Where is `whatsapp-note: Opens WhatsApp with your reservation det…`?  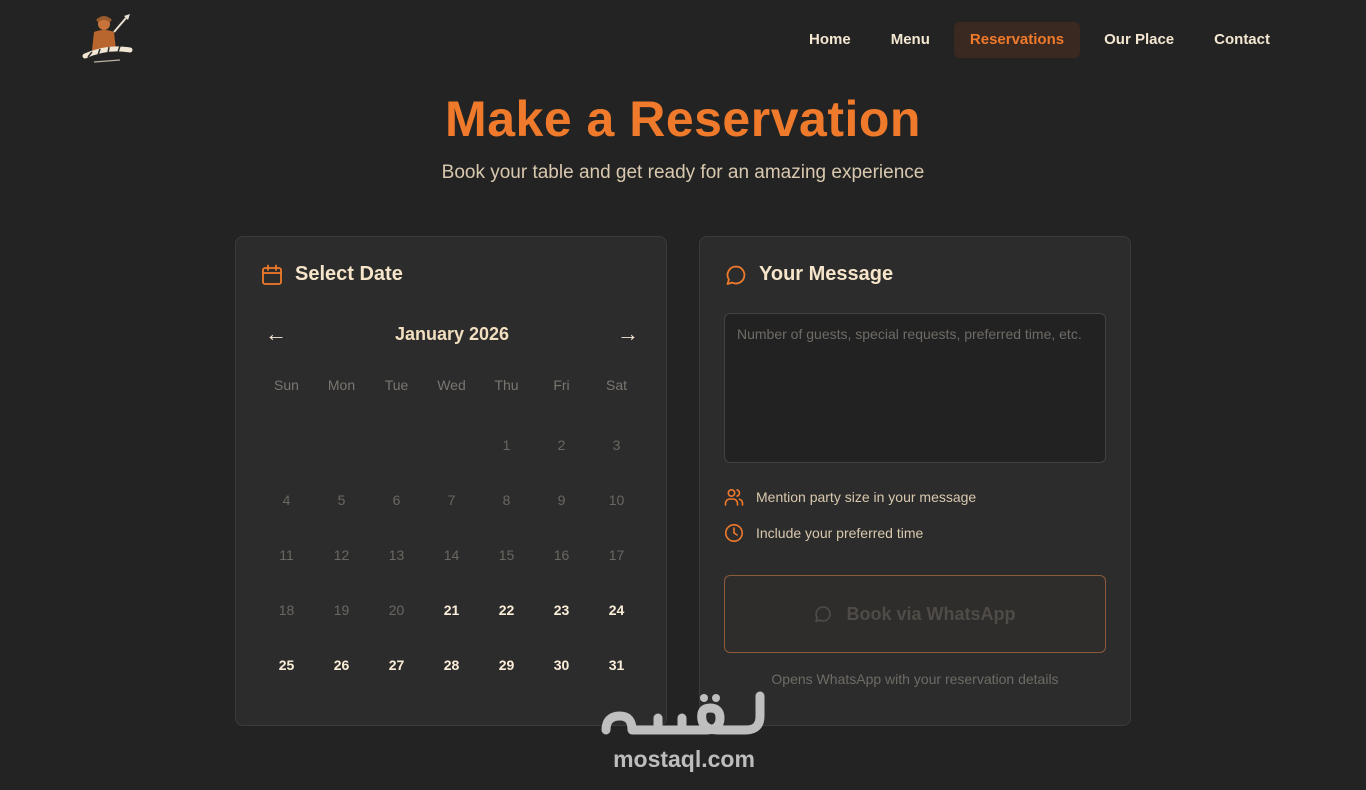 whatsapp-note: Opens WhatsApp with your reservation det… is located at coordinates (915, 679).